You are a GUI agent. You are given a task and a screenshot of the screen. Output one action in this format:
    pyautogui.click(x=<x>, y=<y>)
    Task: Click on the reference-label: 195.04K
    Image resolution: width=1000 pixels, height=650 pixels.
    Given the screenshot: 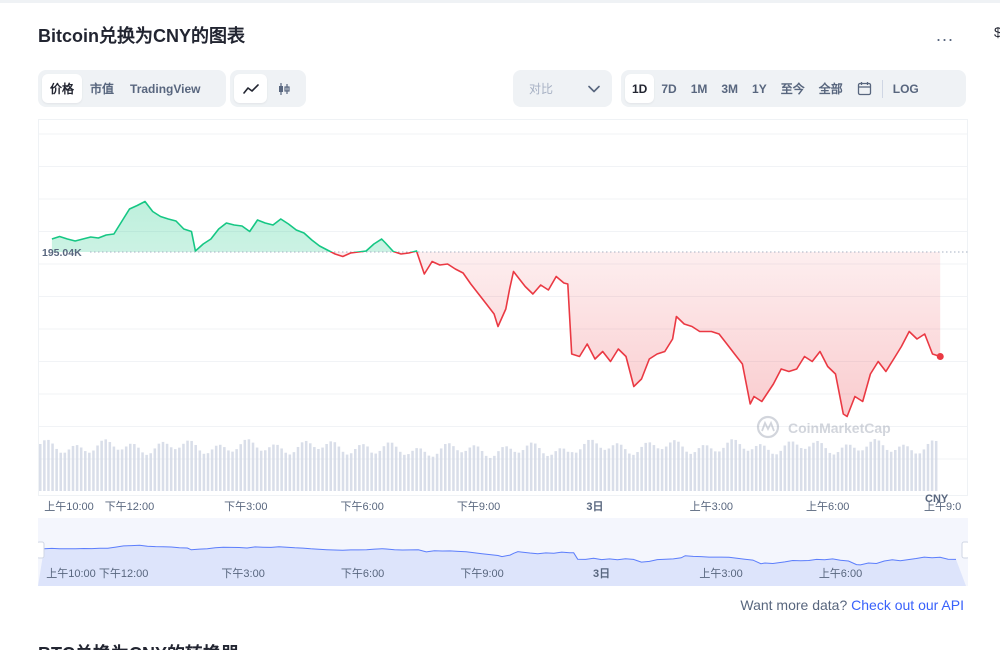 What is the action you would take?
    pyautogui.click(x=62, y=253)
    